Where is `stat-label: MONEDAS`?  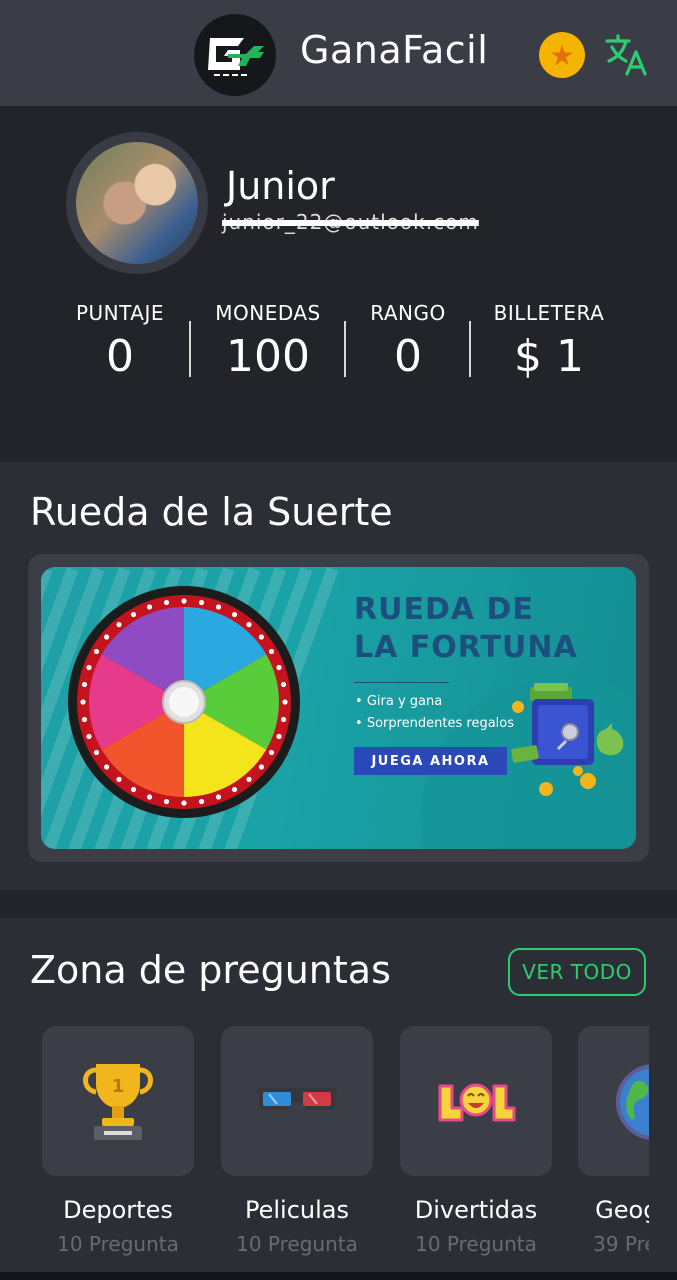 stat-label: MONEDAS is located at coordinates (268, 313).